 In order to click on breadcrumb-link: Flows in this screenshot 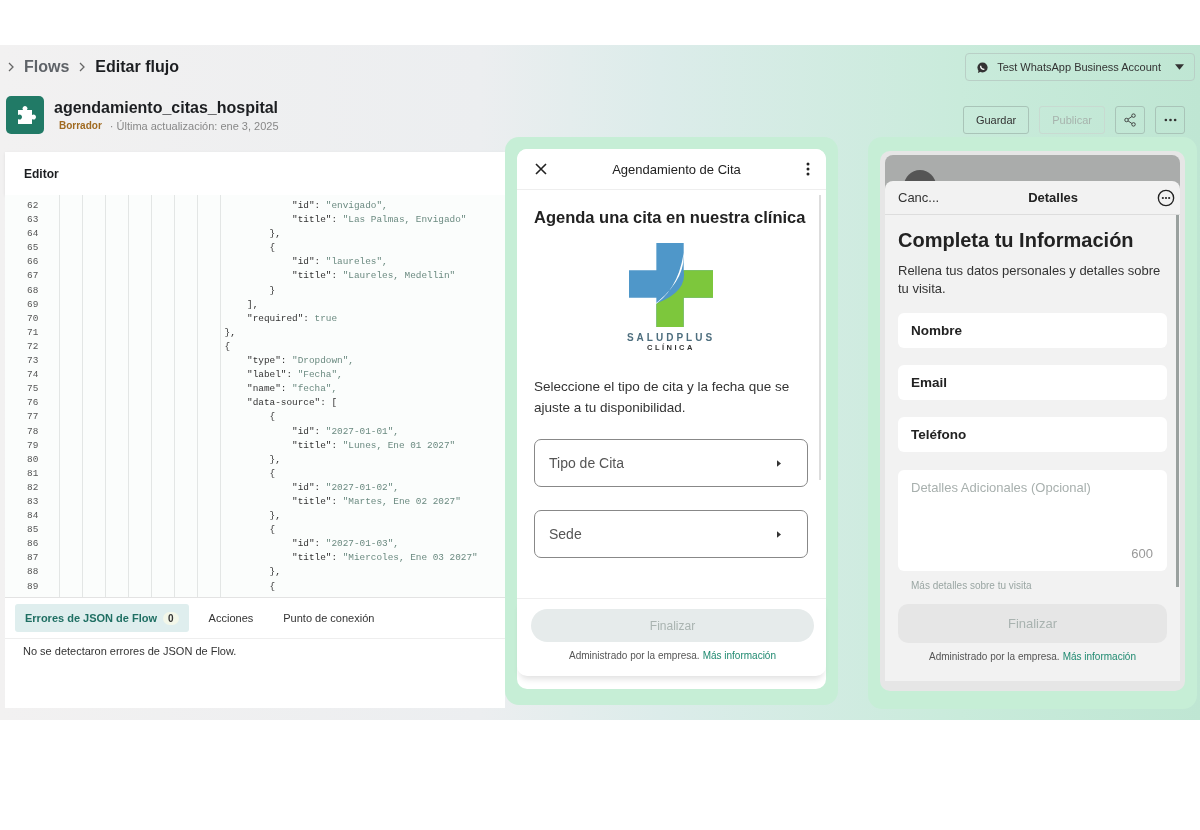, I will do `click(47, 67)`.